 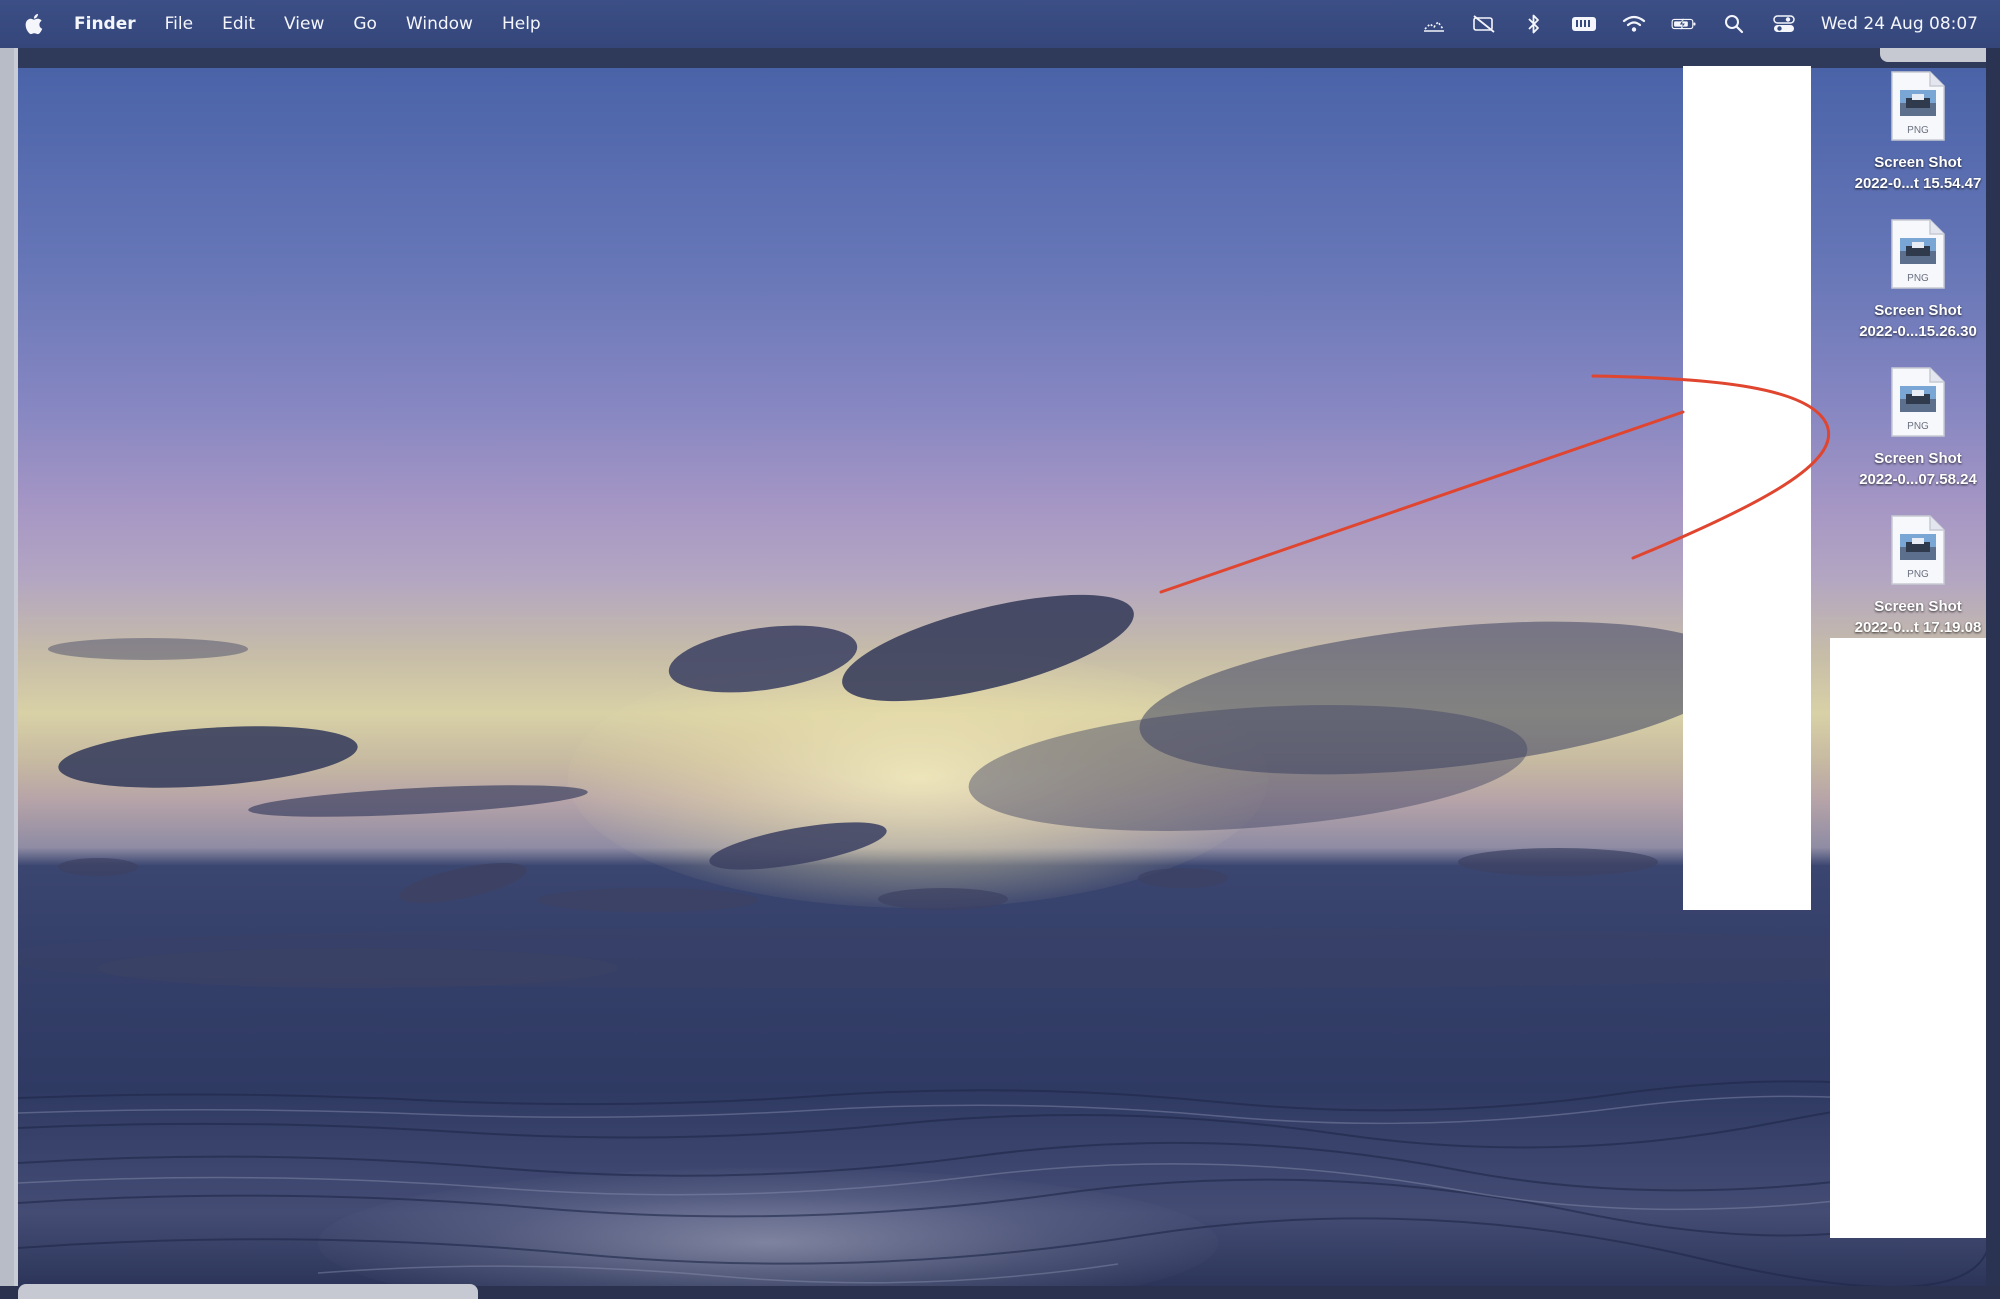 What do you see at coordinates (1004, 58) in the screenshot?
I see `desktop-top-strip` at bounding box center [1004, 58].